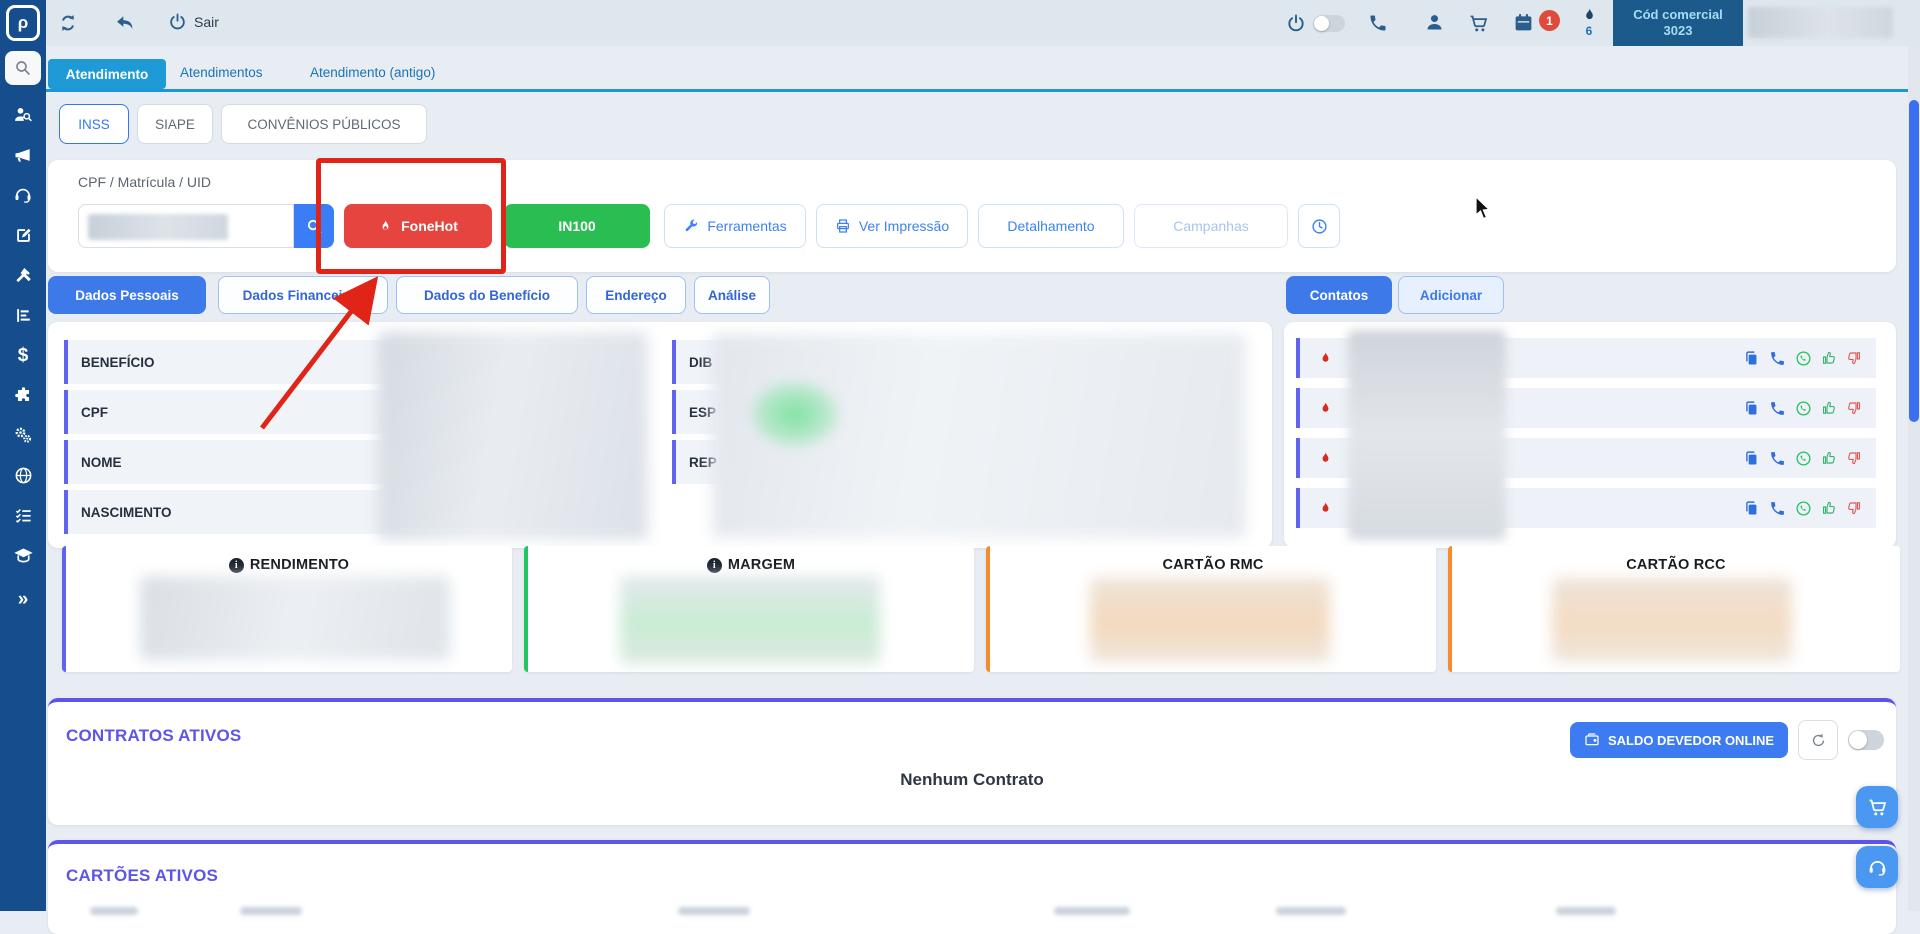 The height and width of the screenshot is (934, 1920). What do you see at coordinates (1451, 295) in the screenshot?
I see `add-contact-button: Adicionar` at bounding box center [1451, 295].